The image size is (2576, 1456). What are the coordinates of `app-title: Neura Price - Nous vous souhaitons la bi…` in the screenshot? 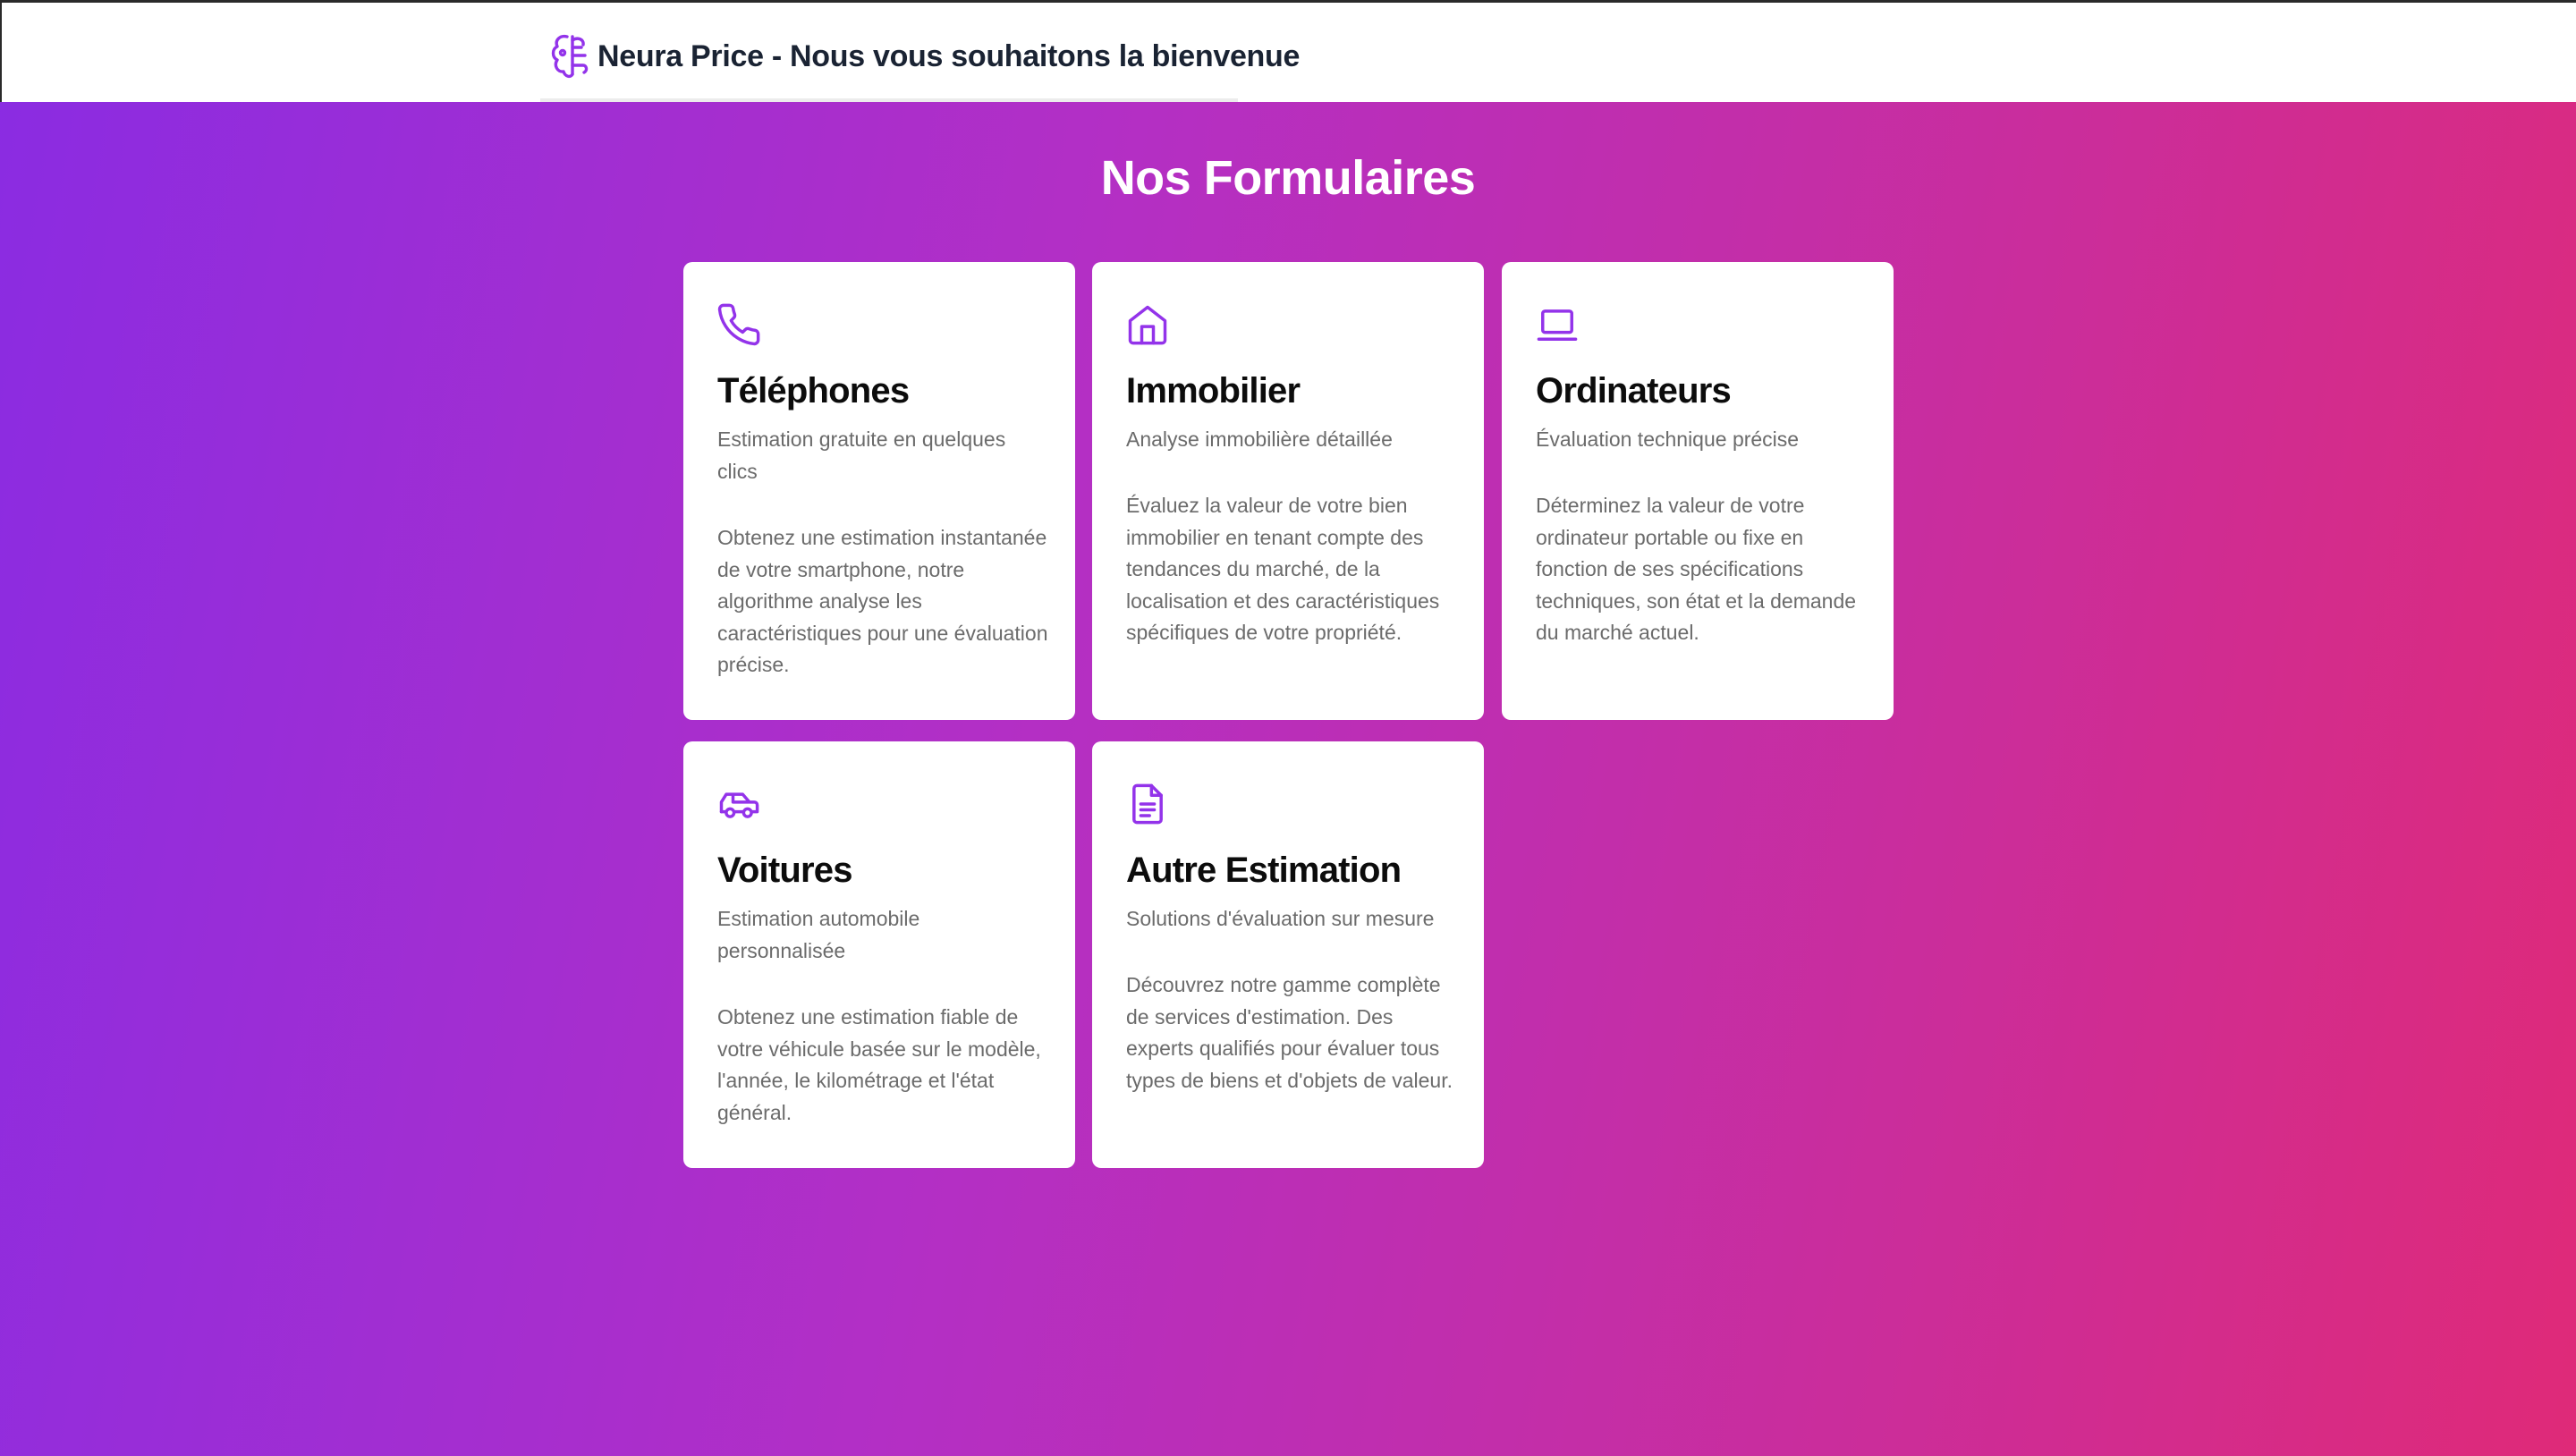 It's located at (949, 55).